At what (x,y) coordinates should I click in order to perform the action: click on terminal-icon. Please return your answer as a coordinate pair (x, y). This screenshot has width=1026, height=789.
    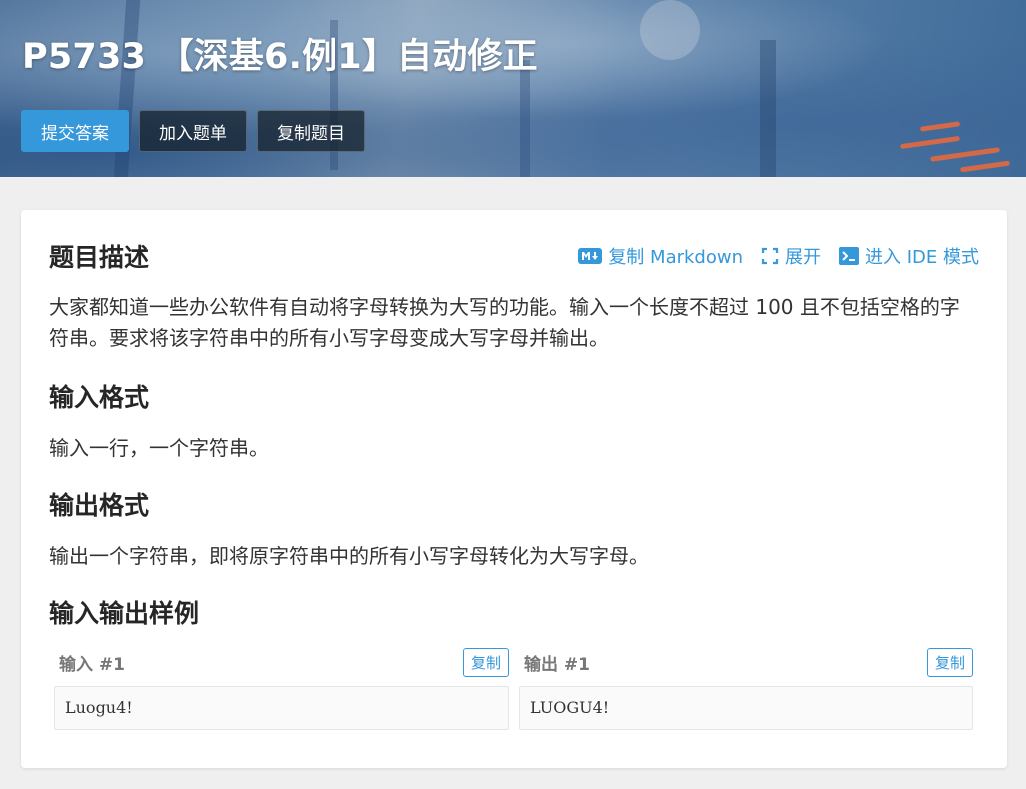
    Looking at the image, I should click on (849, 256).